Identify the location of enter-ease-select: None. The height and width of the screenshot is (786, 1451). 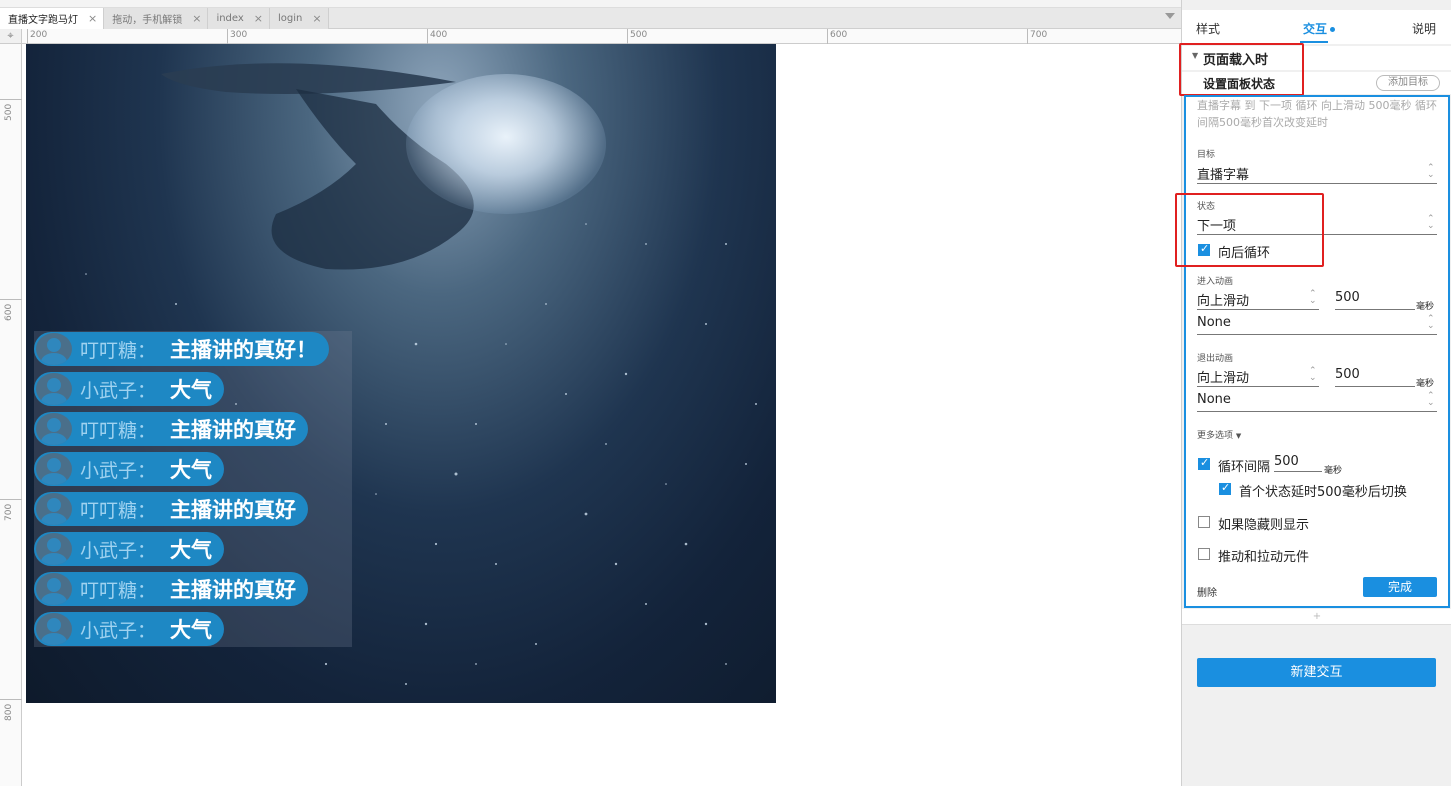
(1214, 322).